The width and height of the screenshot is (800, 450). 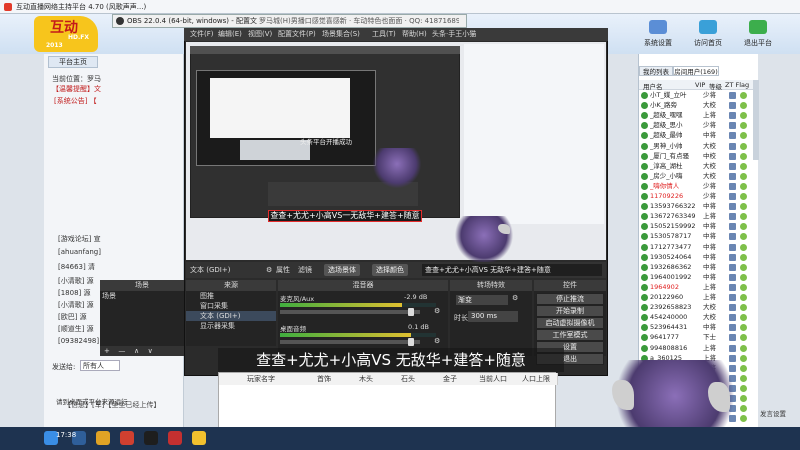 I want to click on duration-input: 300 ms, so click(x=493, y=316).